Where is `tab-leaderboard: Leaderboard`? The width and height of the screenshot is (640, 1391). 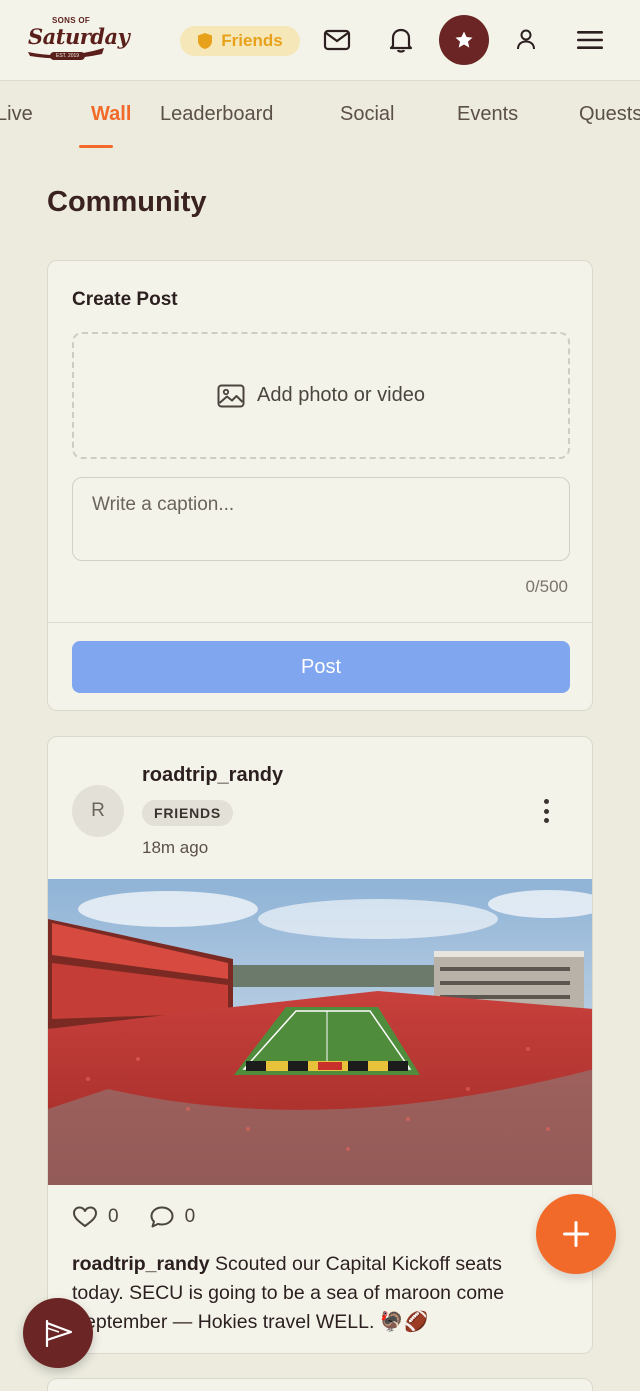 tab-leaderboard: Leaderboard is located at coordinates (216, 114).